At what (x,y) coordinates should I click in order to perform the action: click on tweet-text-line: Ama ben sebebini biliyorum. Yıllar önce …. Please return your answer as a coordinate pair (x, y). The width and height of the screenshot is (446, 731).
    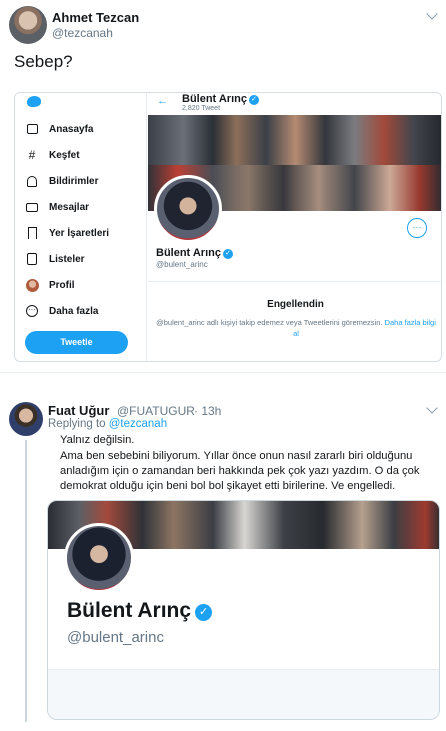
    Looking at the image, I should click on (236, 456).